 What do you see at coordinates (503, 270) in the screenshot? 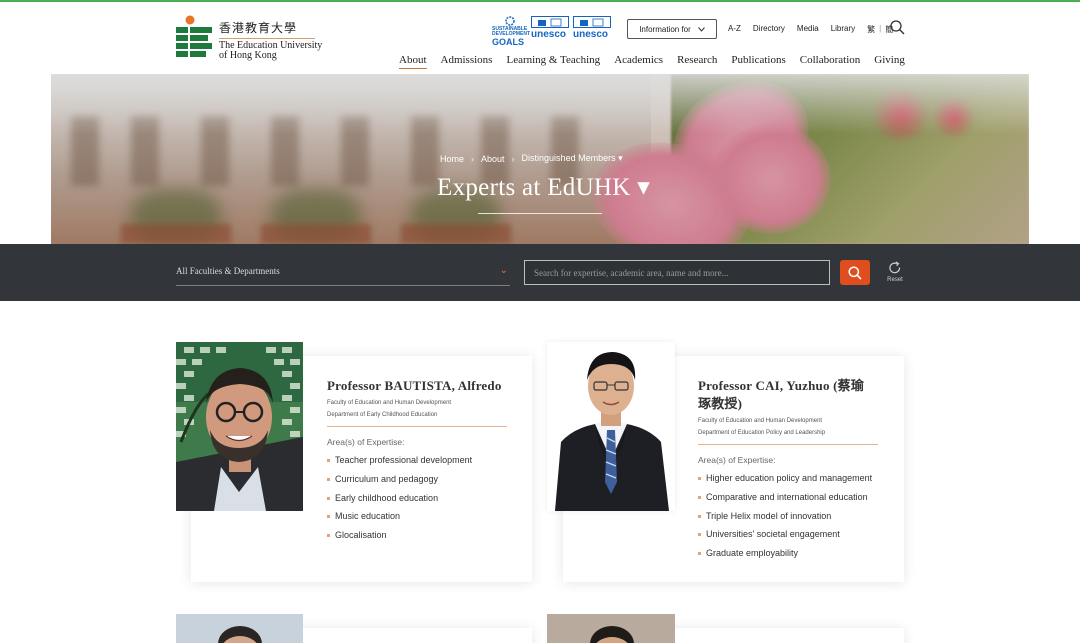
I see `chevron-down-icon: ⌄` at bounding box center [503, 270].